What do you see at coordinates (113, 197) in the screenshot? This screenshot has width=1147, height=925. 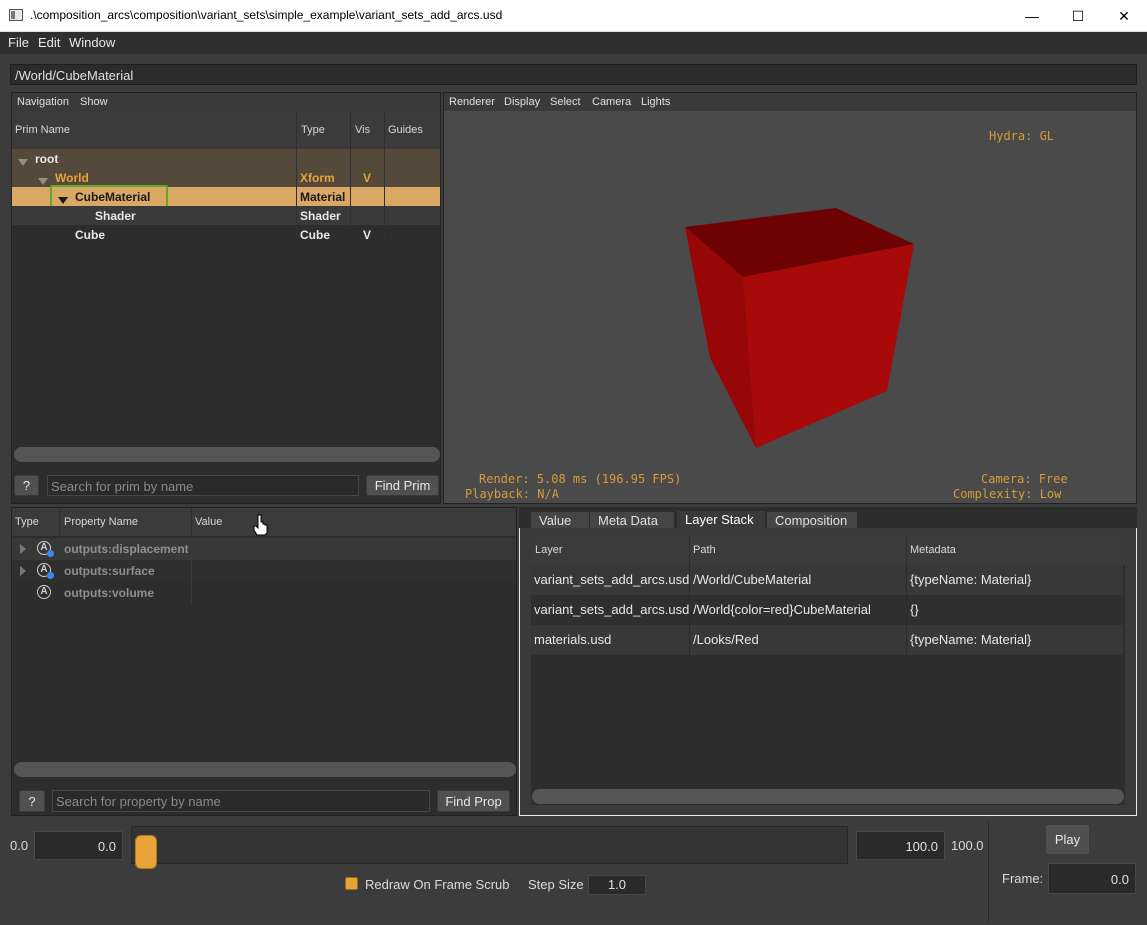 I see `prim-name: CubeMaterial` at bounding box center [113, 197].